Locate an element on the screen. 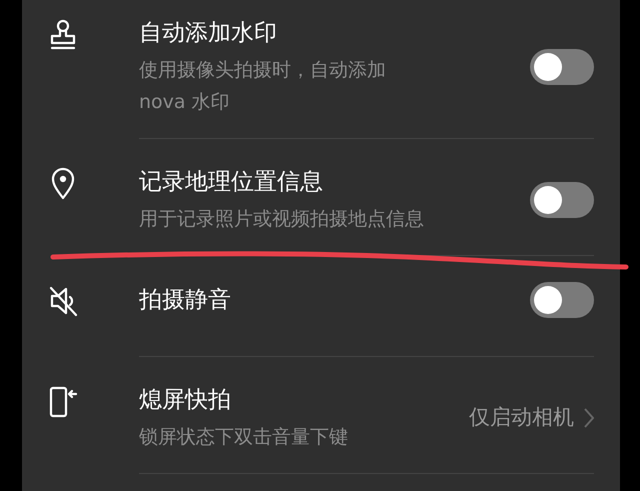  setting-title: 自动添加水印 is located at coordinates (208, 33).